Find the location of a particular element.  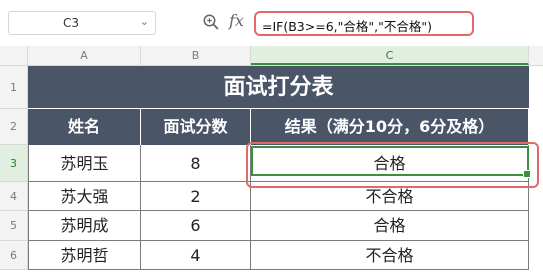

fx-icon: fx is located at coordinates (236, 20).